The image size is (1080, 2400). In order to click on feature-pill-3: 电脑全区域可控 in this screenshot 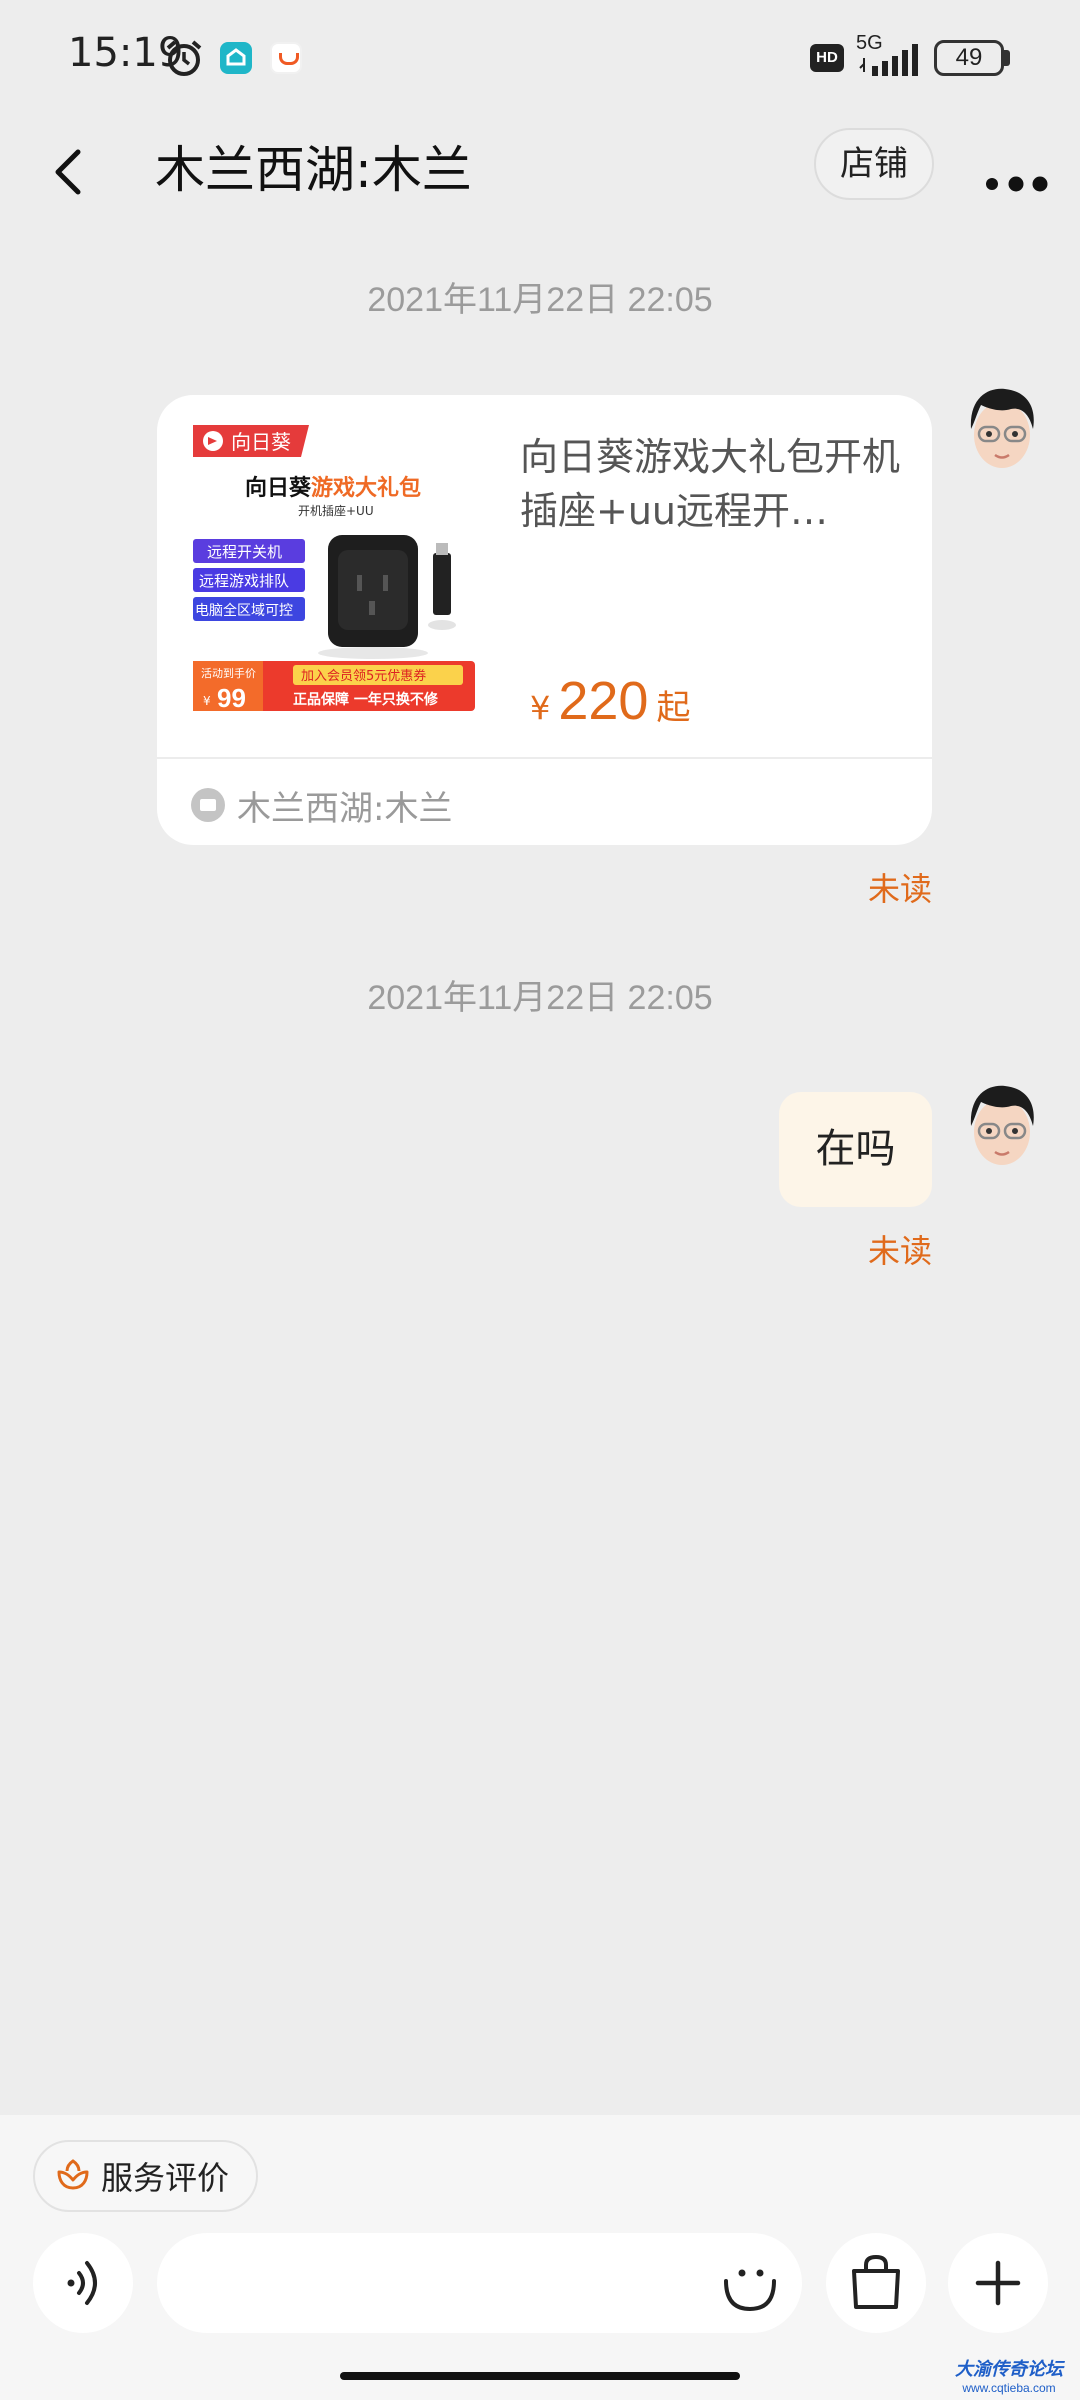, I will do `click(244, 610)`.